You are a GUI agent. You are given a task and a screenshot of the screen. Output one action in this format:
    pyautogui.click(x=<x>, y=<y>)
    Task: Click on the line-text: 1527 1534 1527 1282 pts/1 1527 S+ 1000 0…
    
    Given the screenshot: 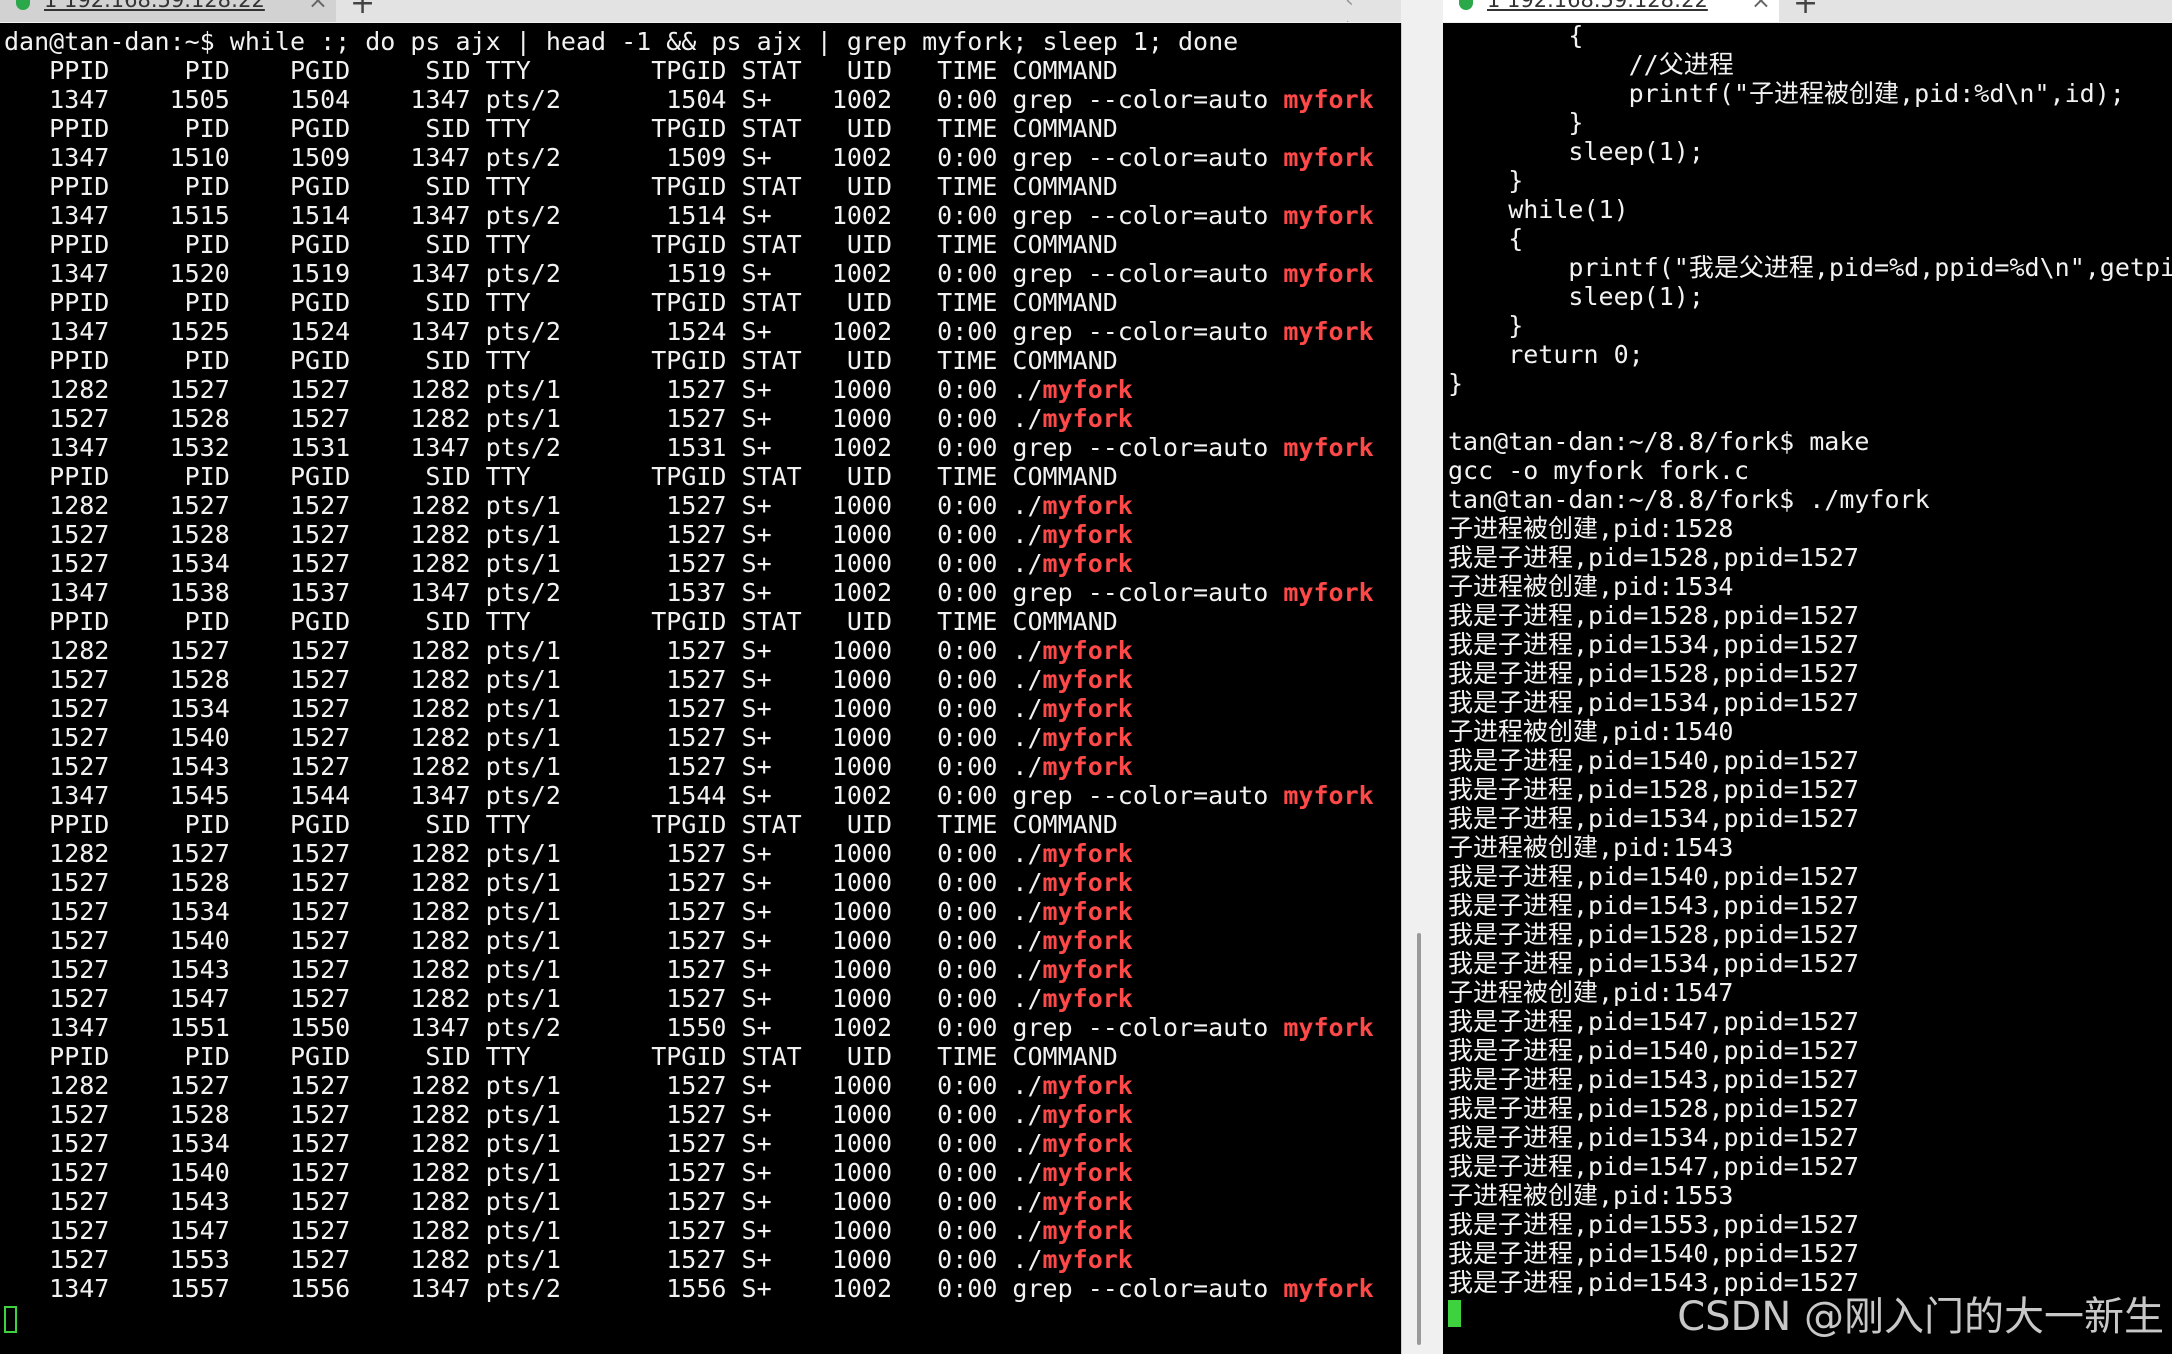 What is the action you would take?
    pyautogui.click(x=523, y=911)
    